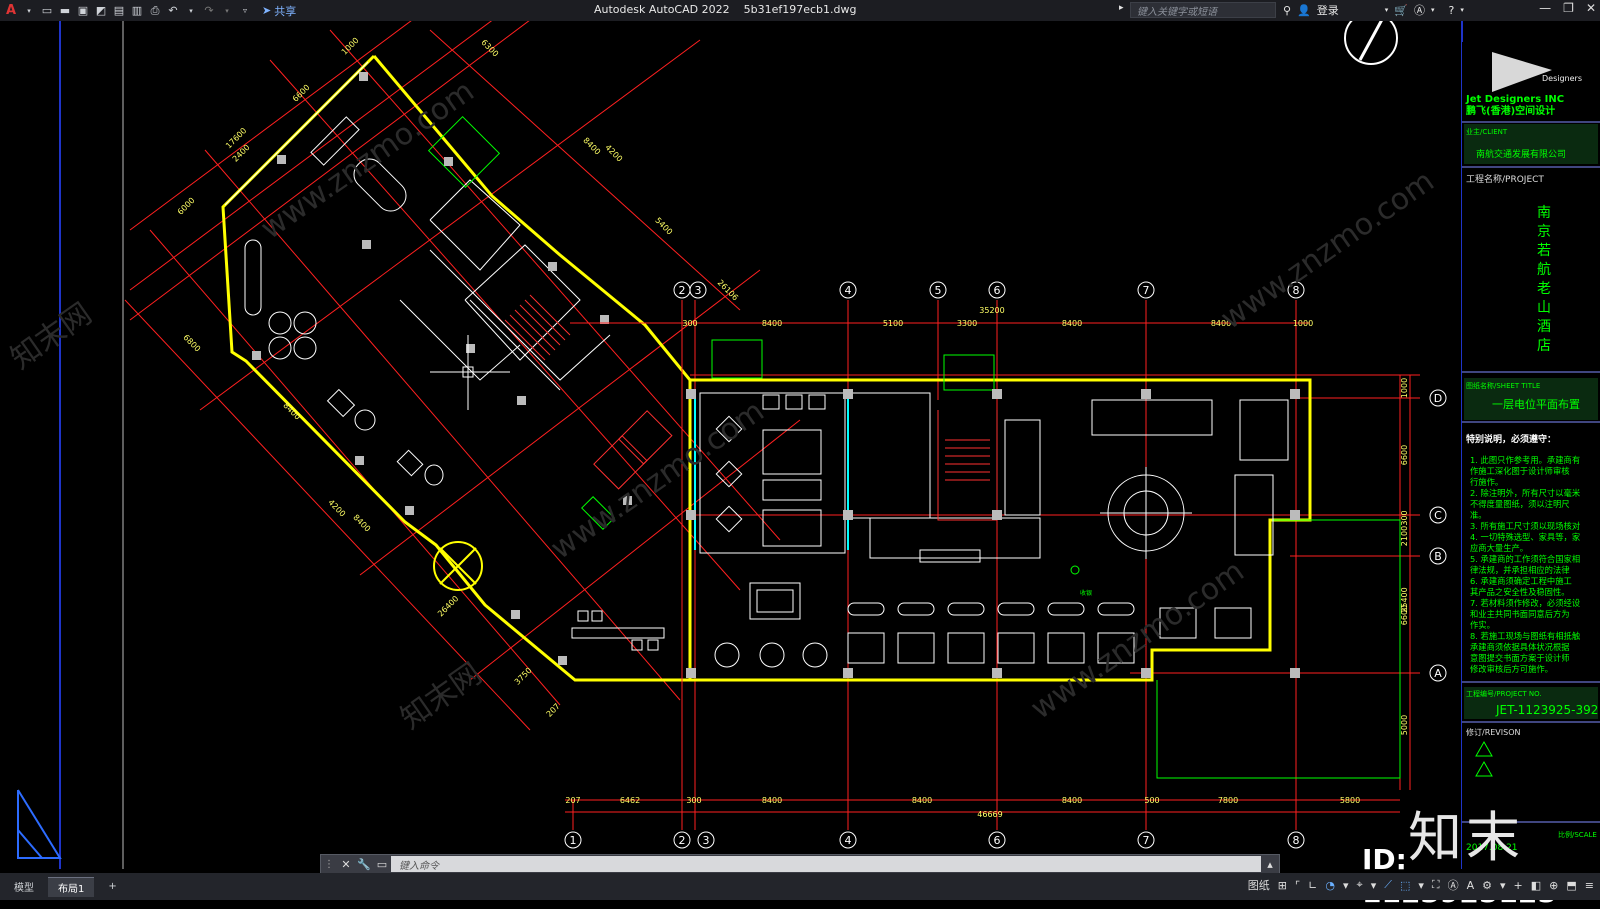 This screenshot has width=1600, height=909. Describe the element at coordinates (137, 11) in the screenshot. I see `publish-icon: ▥` at that location.